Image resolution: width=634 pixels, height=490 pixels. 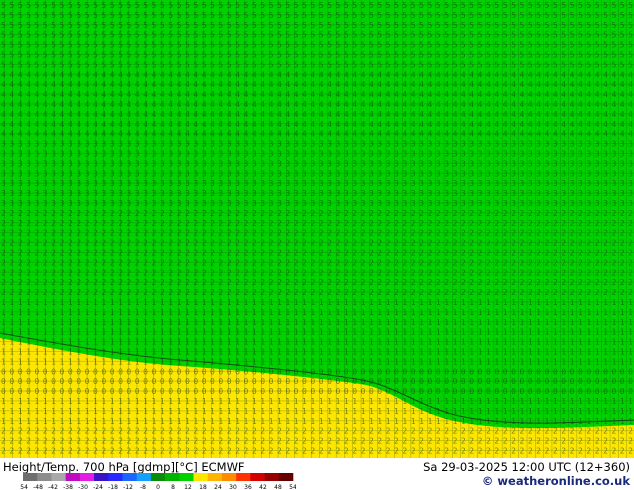 I want to click on map-title: Height/Temp. 700 hPa [gdmp][°C] ECMWF, so click(x=124, y=467).